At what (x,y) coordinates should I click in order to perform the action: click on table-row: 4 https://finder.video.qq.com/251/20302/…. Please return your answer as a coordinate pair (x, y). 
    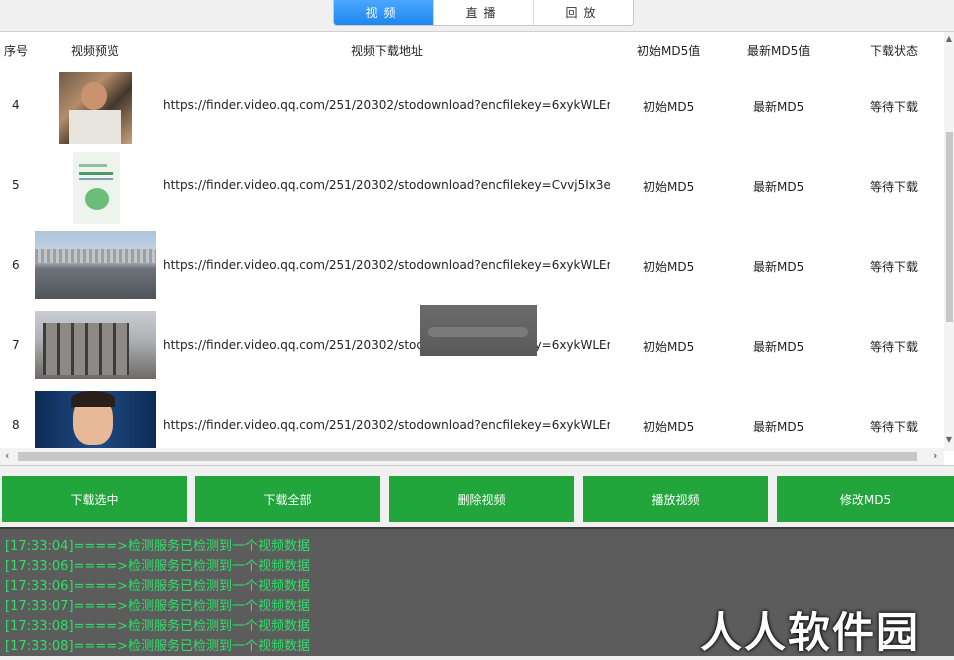
    Looking at the image, I should click on (472, 106).